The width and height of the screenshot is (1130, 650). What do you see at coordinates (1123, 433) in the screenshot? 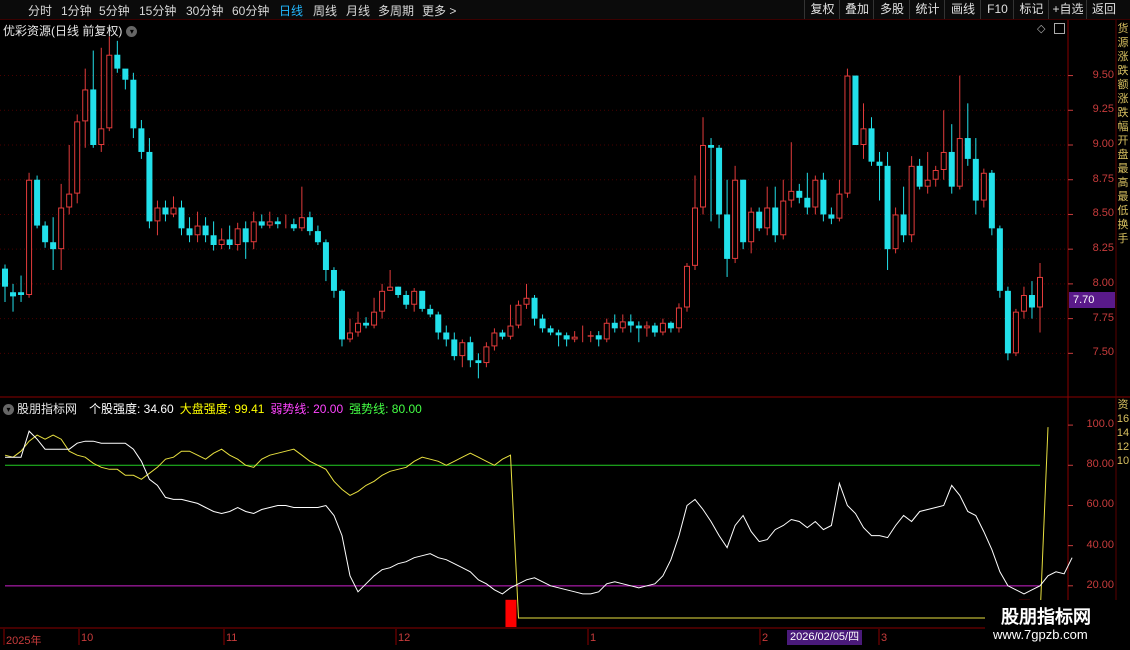
I see `right-edge-text-bottom: 资 16 14 12 10` at bounding box center [1123, 433].